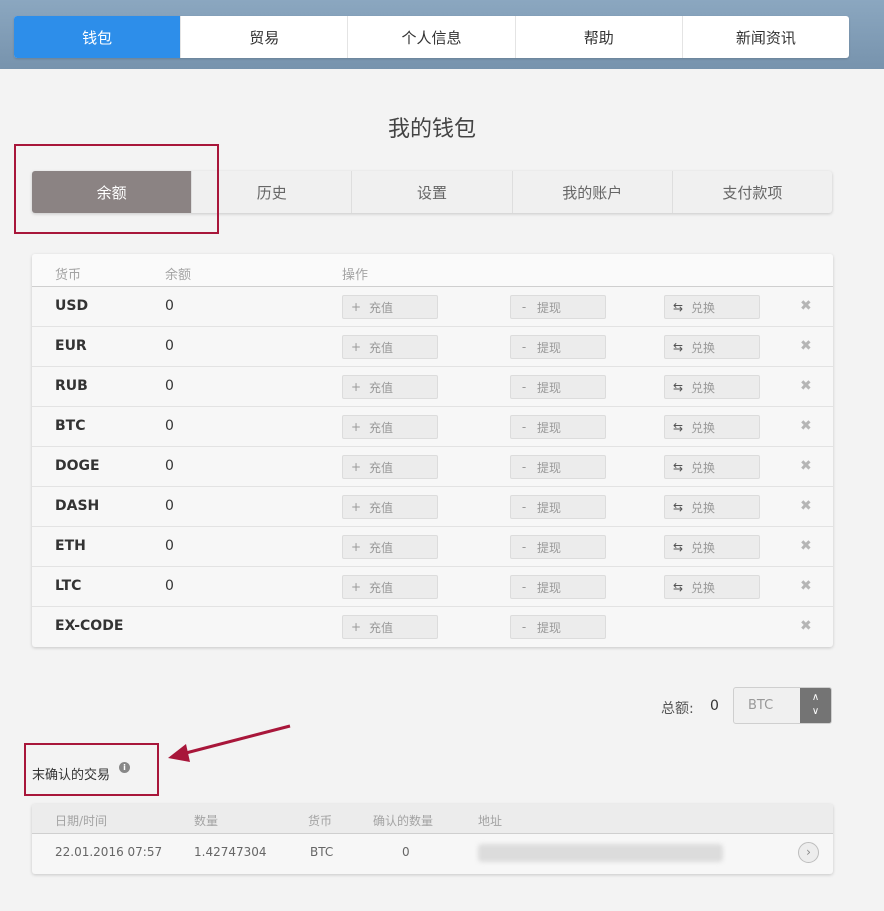  What do you see at coordinates (432, 192) in the screenshot?
I see `tab-settings: 设置` at bounding box center [432, 192].